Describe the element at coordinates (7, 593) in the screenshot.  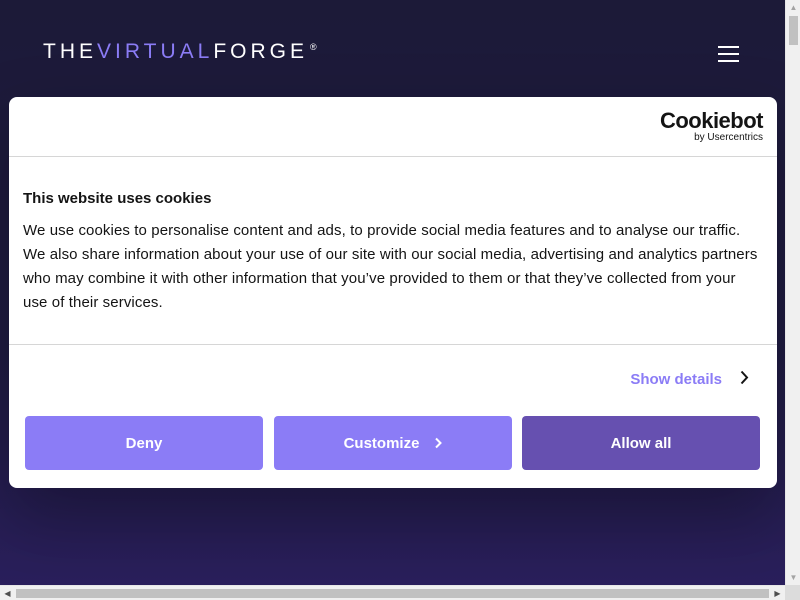
I see `scroll-left-arrow-icon: ◀` at that location.